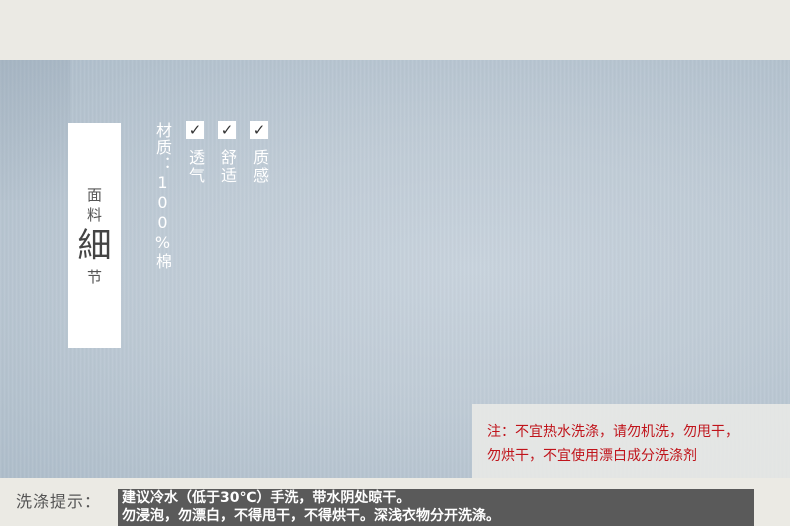 Image resolution: width=790 pixels, height=526 pixels. Describe the element at coordinates (94, 245) in the screenshot. I see `detail-char-big: 細` at that location.